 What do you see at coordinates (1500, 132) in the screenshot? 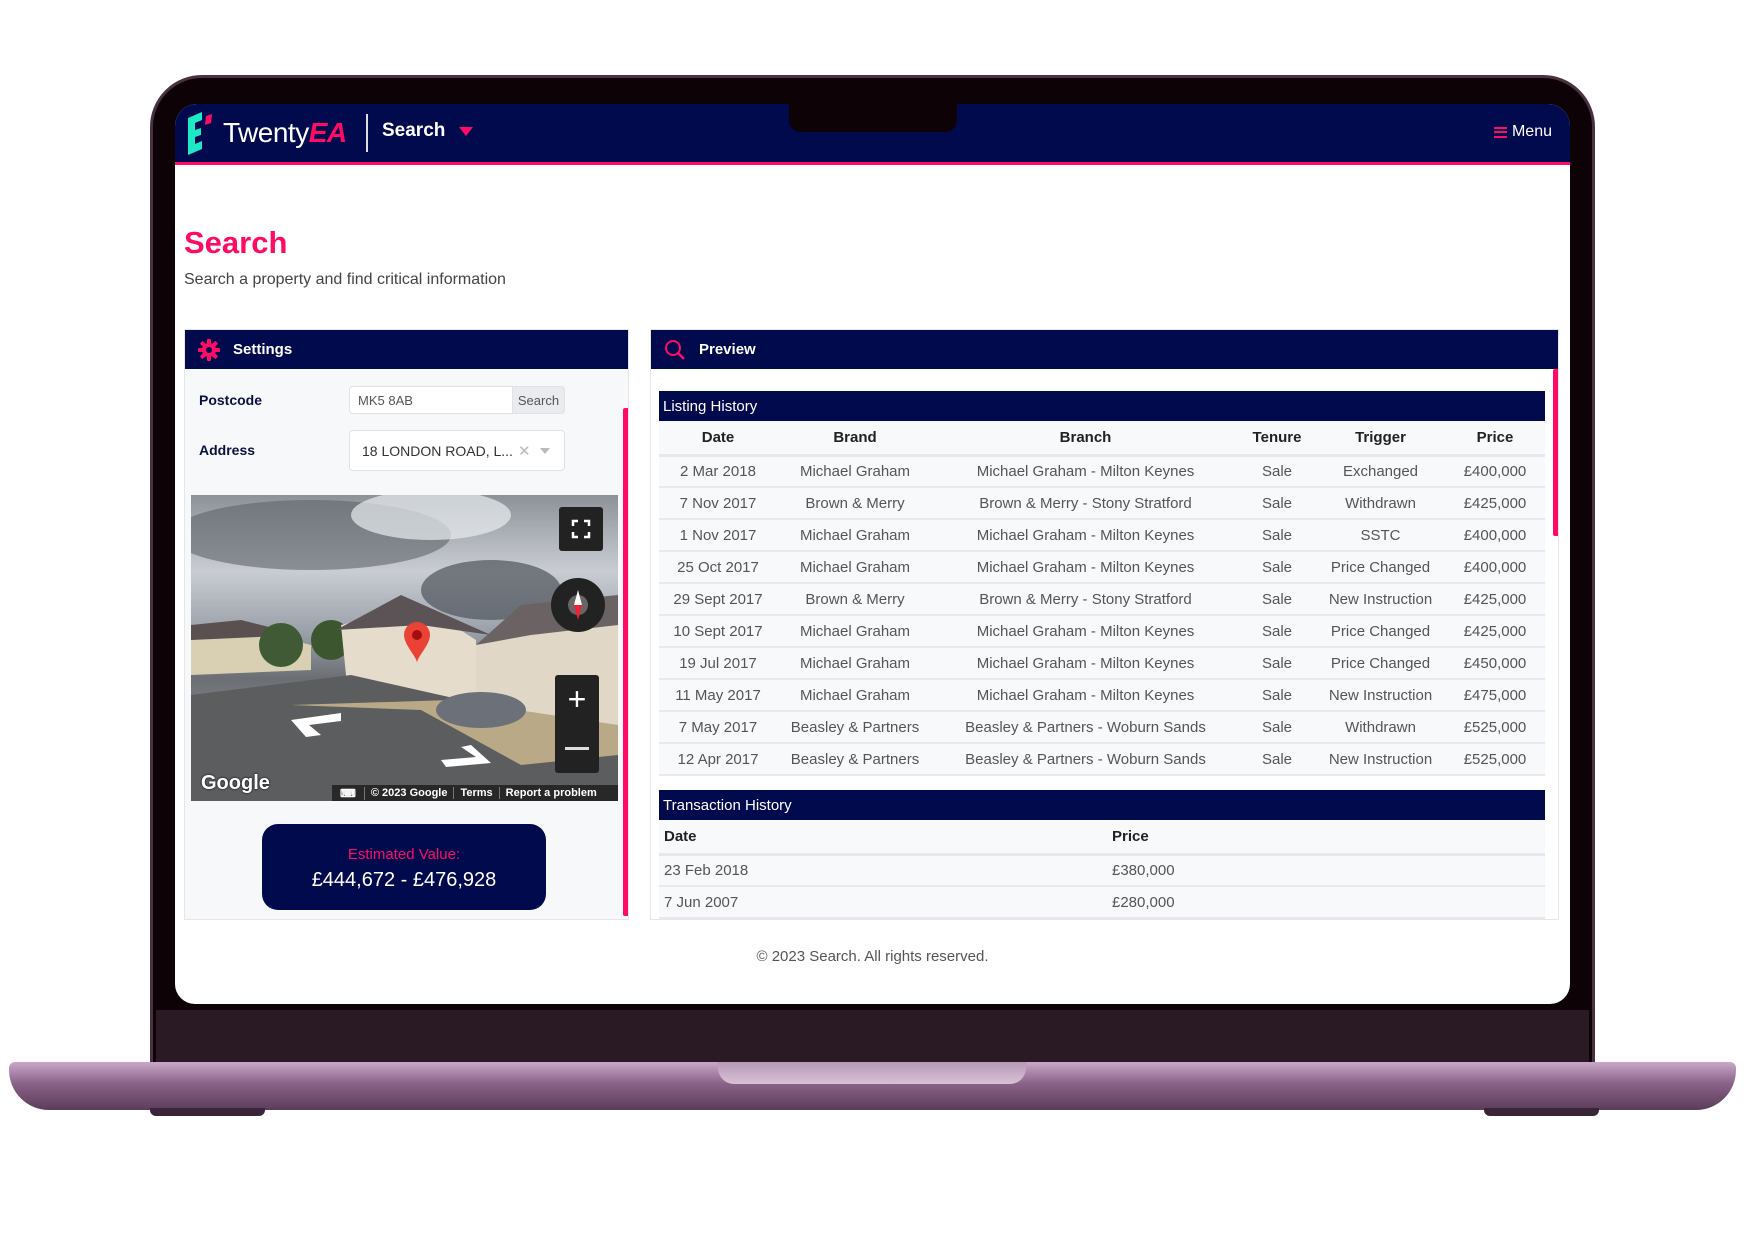
I see `hamburger-icon` at bounding box center [1500, 132].